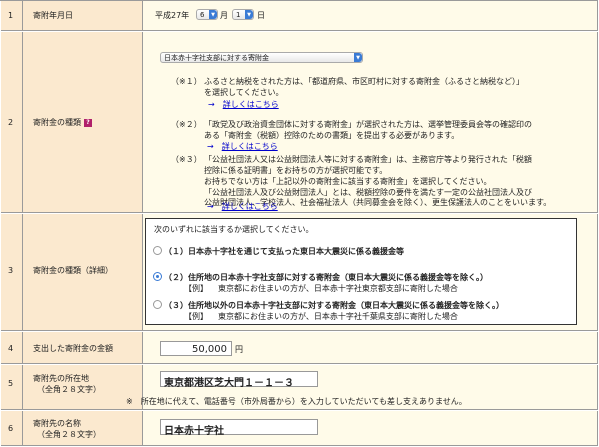 The image size is (599, 447). Describe the element at coordinates (11, 122) in the screenshot. I see `row-number: 2` at that location.